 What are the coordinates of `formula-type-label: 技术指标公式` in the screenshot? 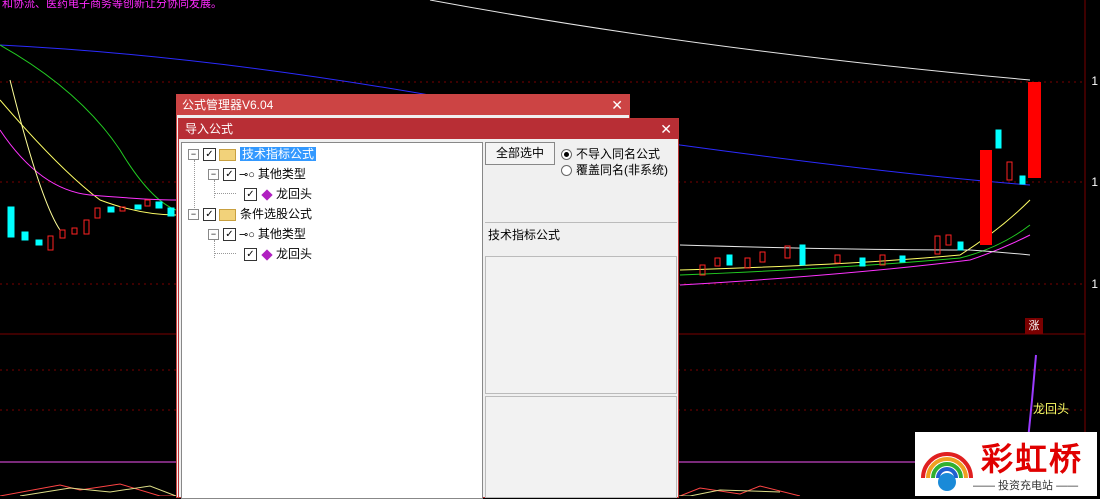 It's located at (524, 235).